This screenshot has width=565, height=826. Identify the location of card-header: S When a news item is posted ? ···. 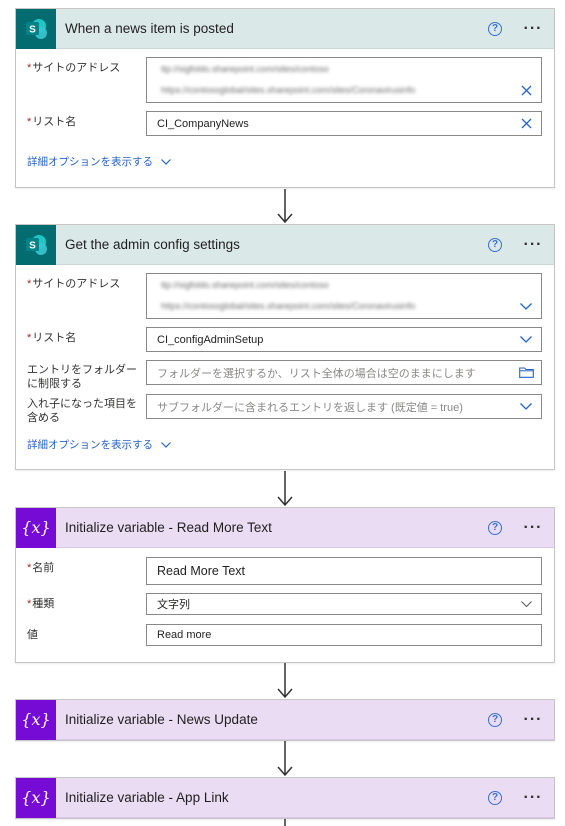
(285, 28).